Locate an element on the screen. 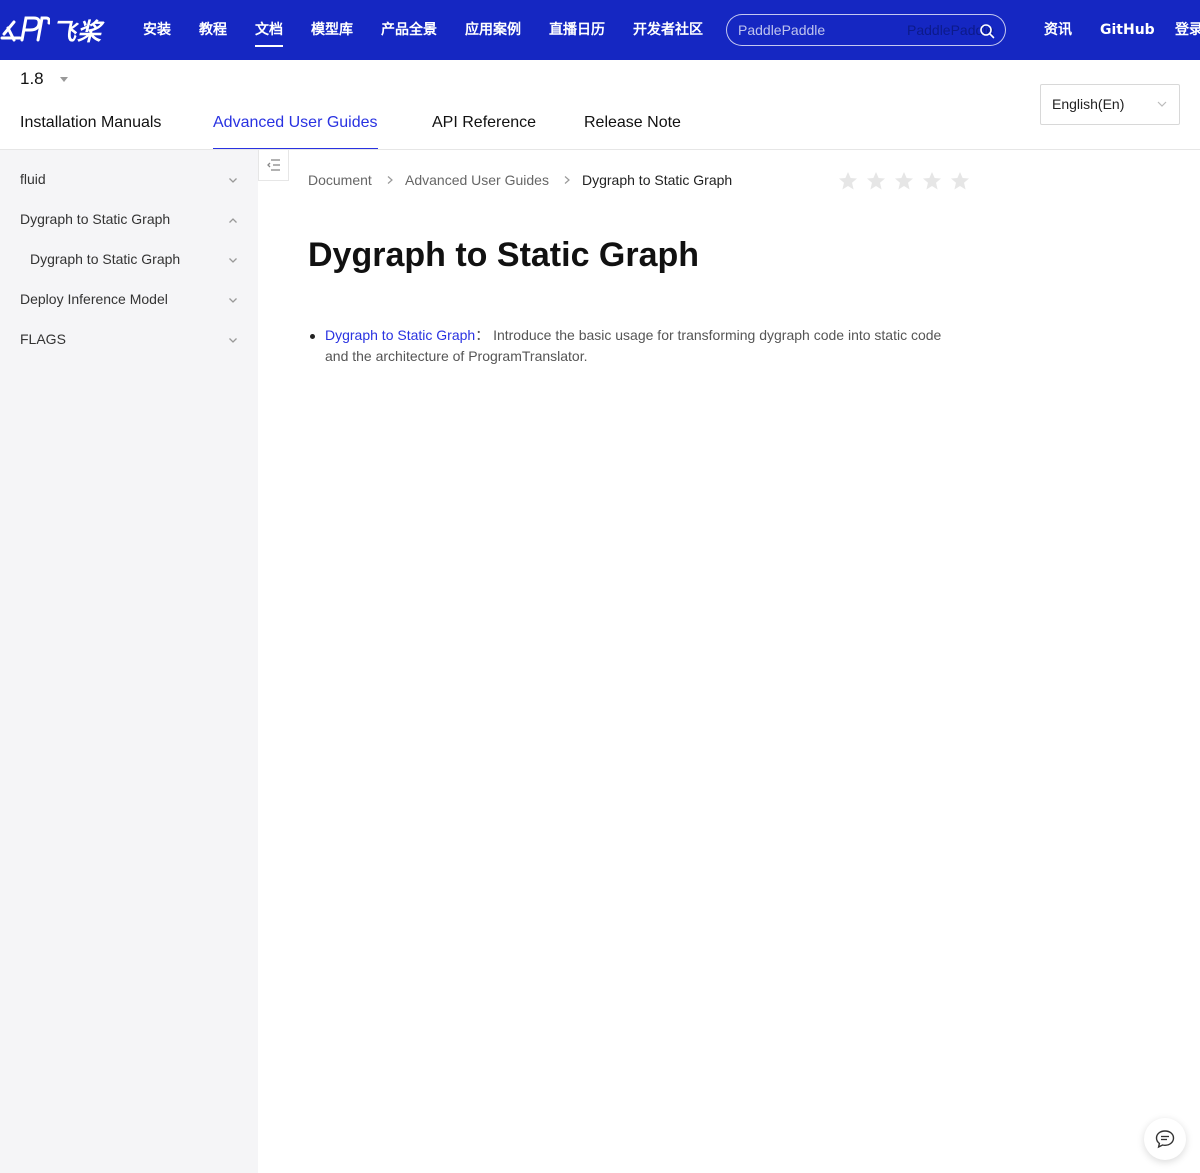 This screenshot has width=1200, height=1173. sidebar-item-dygraph-to-static: Dygraph to Static Graph is located at coordinates (129, 220).